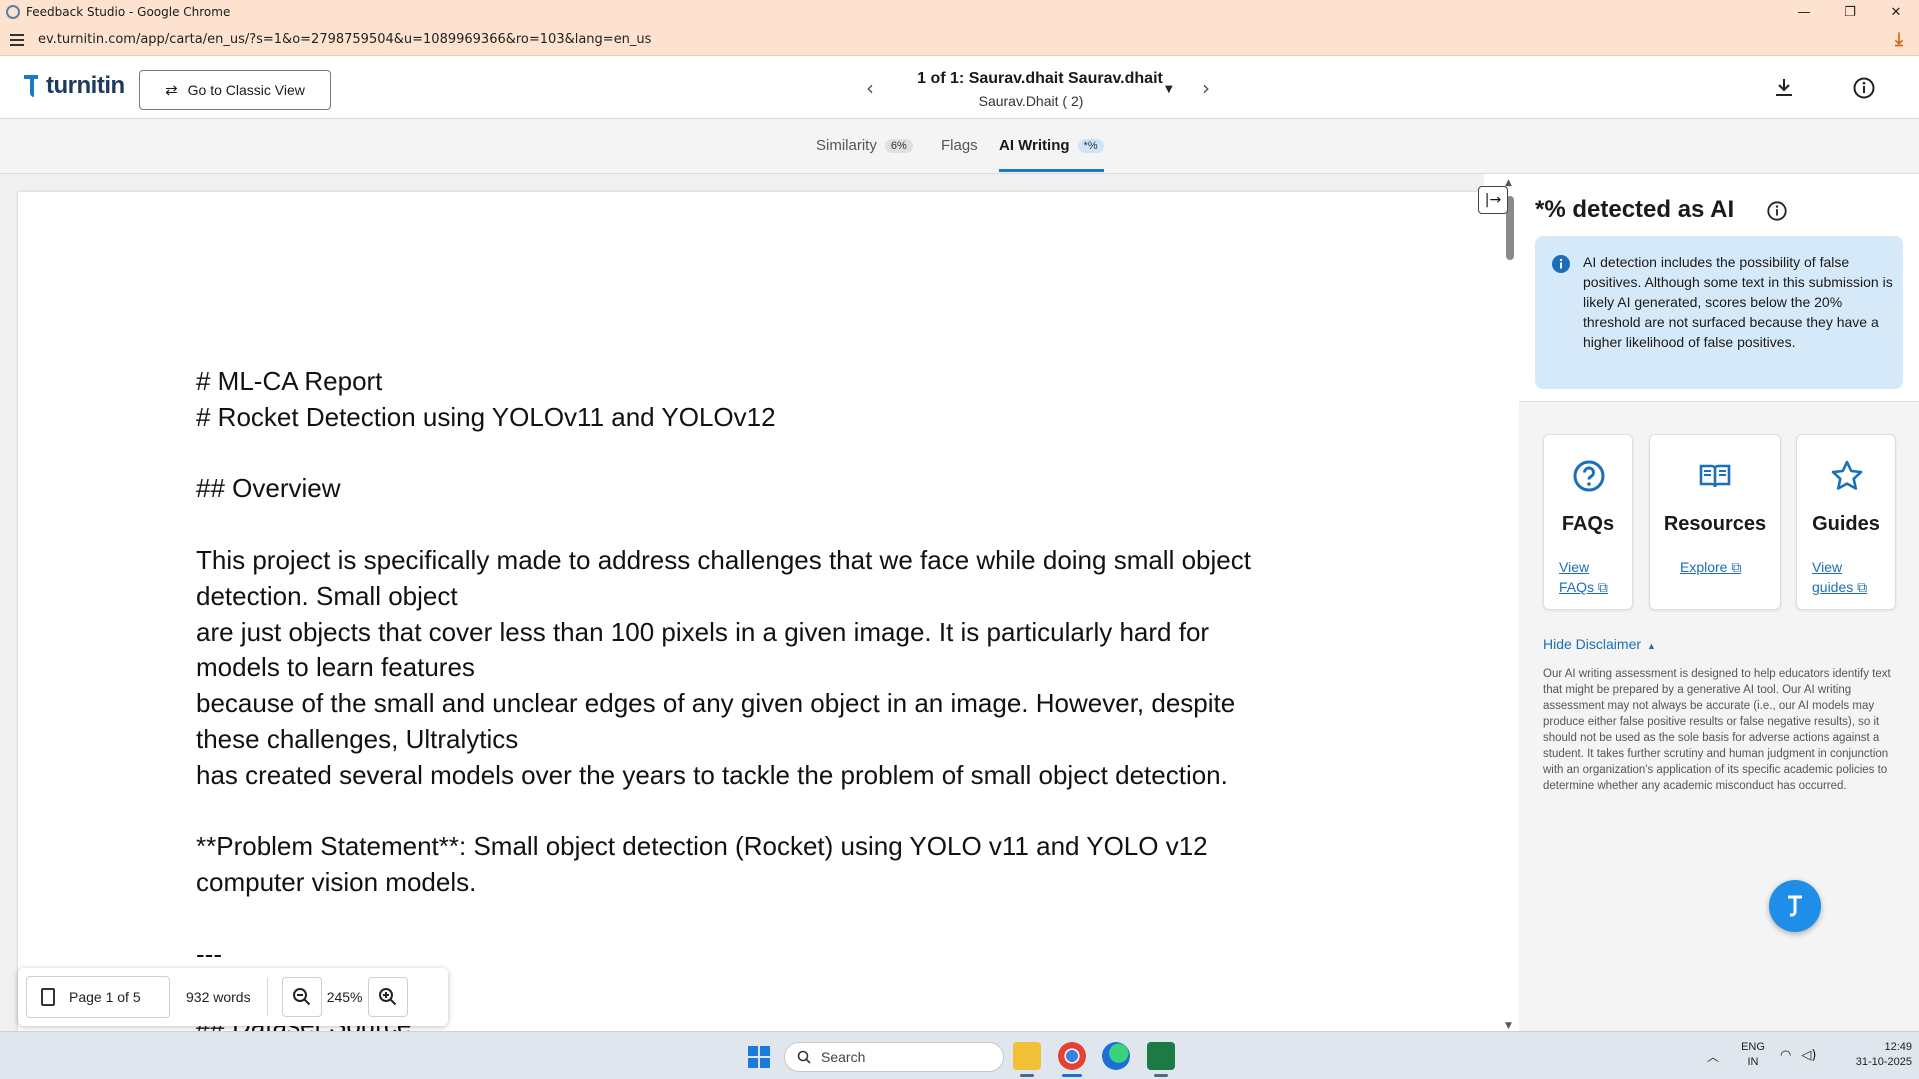 The height and width of the screenshot is (1079, 1919). I want to click on clock: 12:49 31-10-2025, so click(1872, 1055).